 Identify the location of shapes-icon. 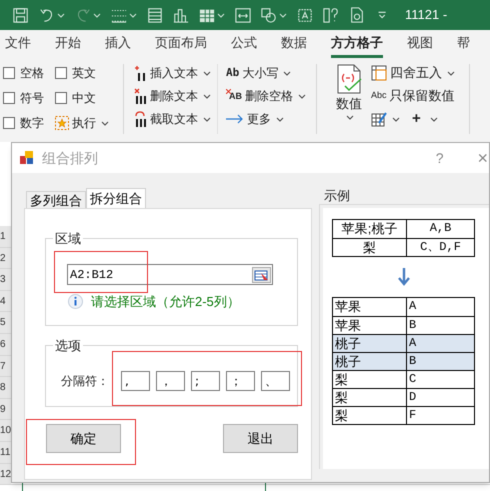
(269, 15).